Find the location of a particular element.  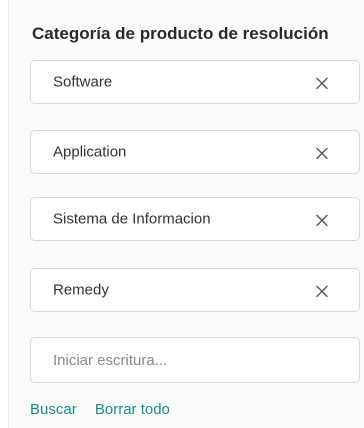

selected-chip-software: Software is located at coordinates (195, 82).